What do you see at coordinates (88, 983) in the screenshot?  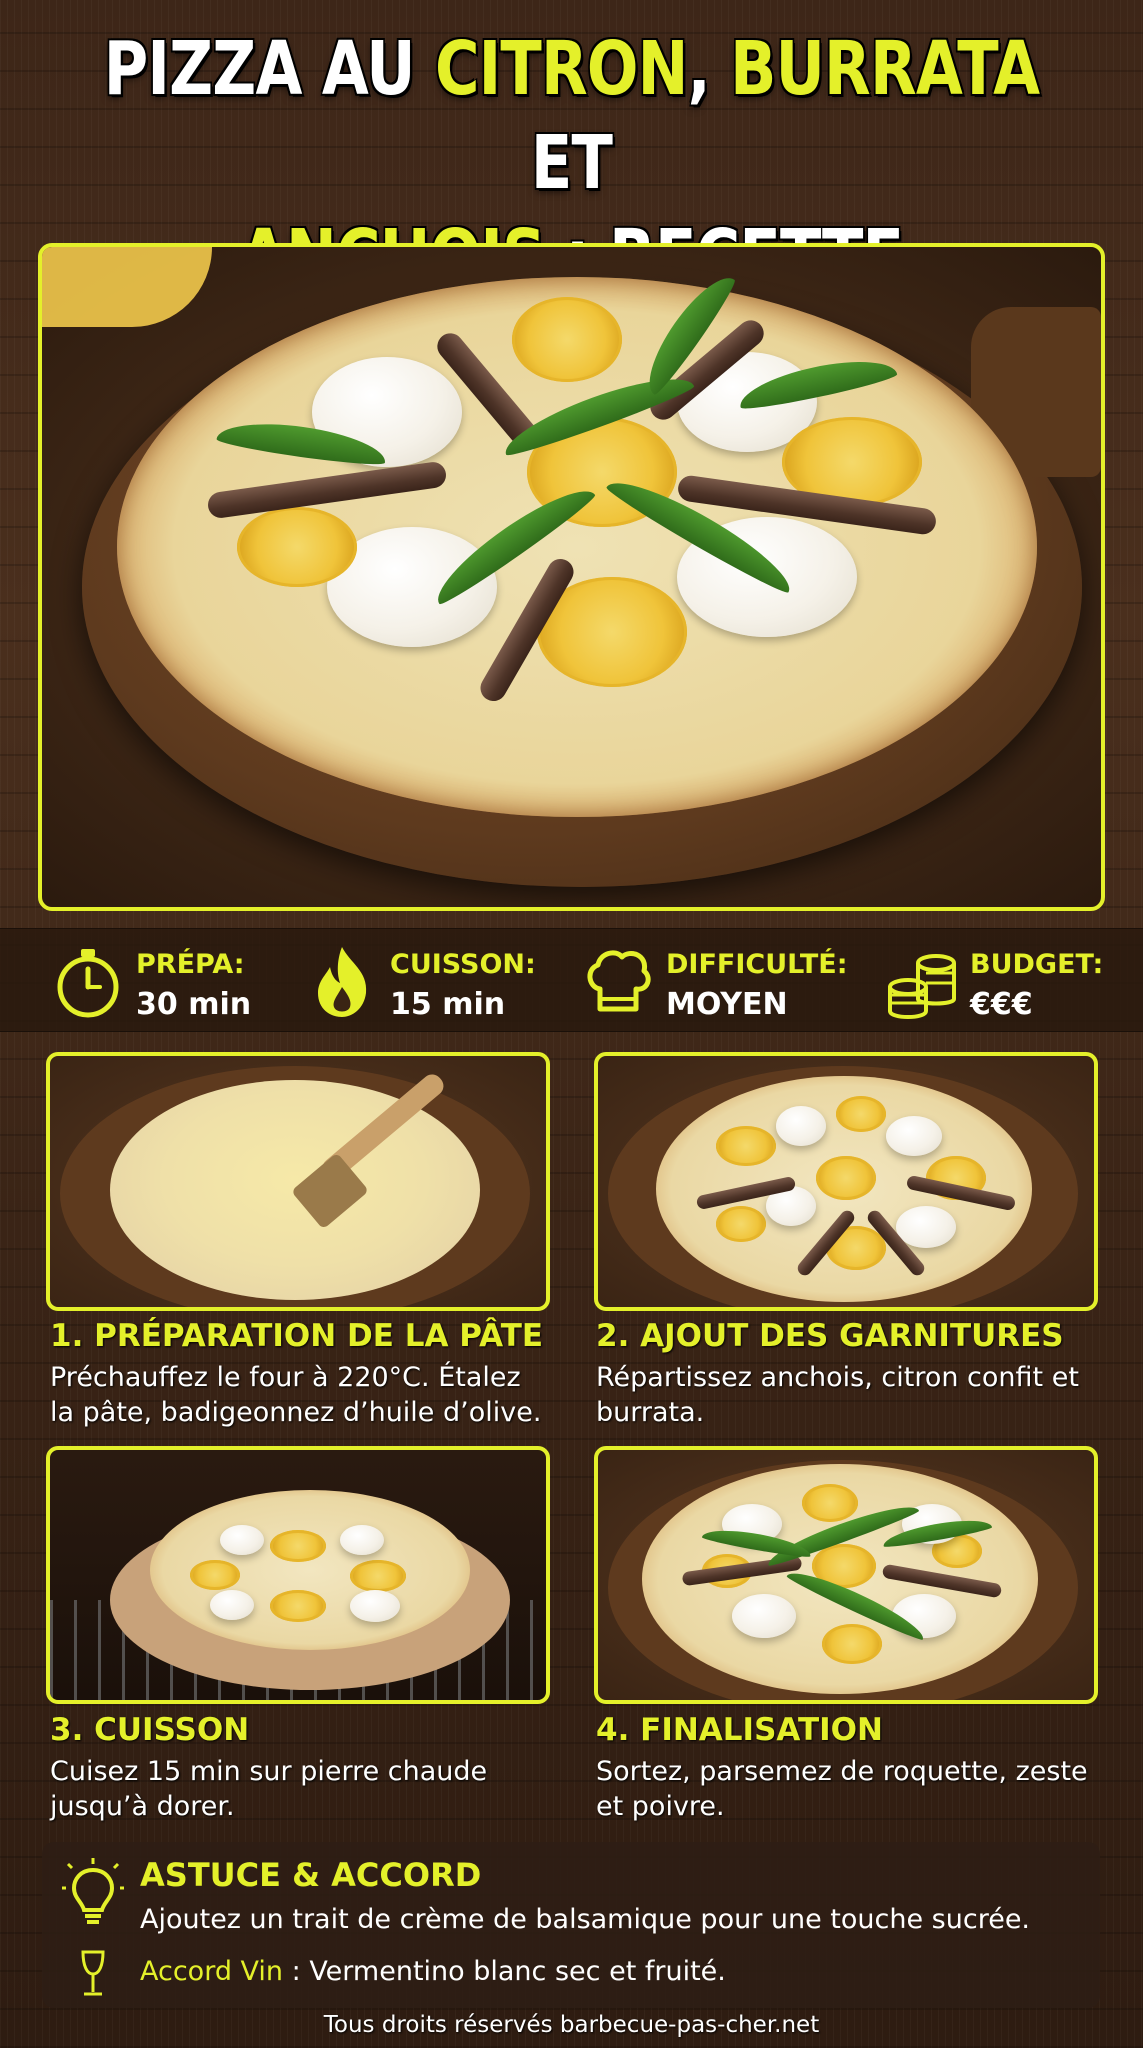 I see `stopwatch-icon` at bounding box center [88, 983].